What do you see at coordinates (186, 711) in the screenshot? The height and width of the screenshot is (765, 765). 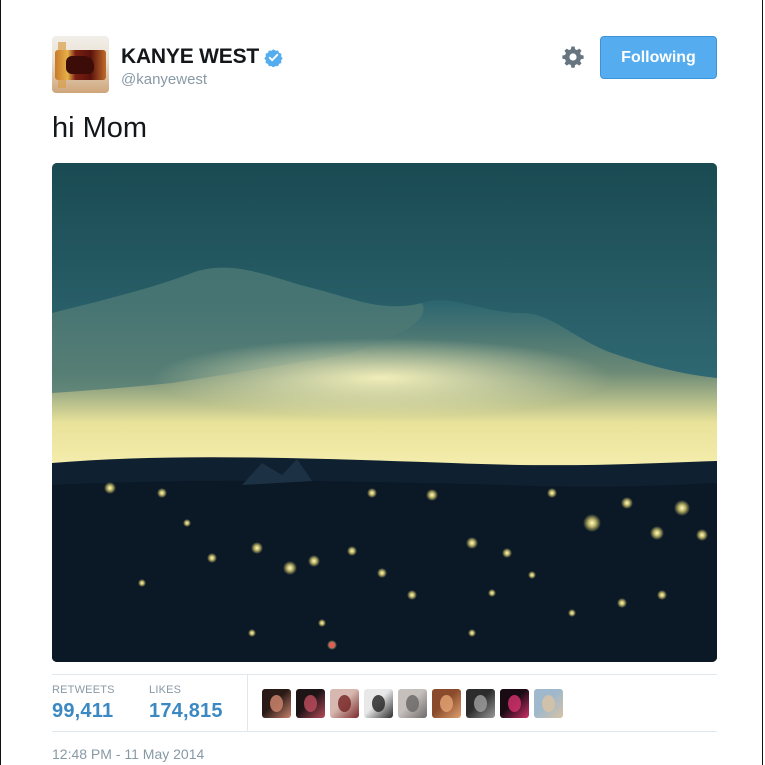 I see `likes-count: 174,815` at bounding box center [186, 711].